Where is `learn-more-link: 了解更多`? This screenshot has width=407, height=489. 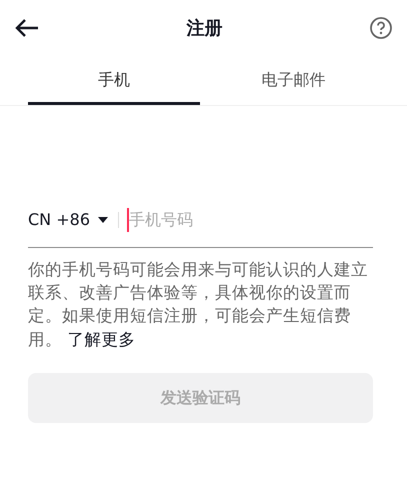
learn-more-link: 了解更多 is located at coordinates (101, 339).